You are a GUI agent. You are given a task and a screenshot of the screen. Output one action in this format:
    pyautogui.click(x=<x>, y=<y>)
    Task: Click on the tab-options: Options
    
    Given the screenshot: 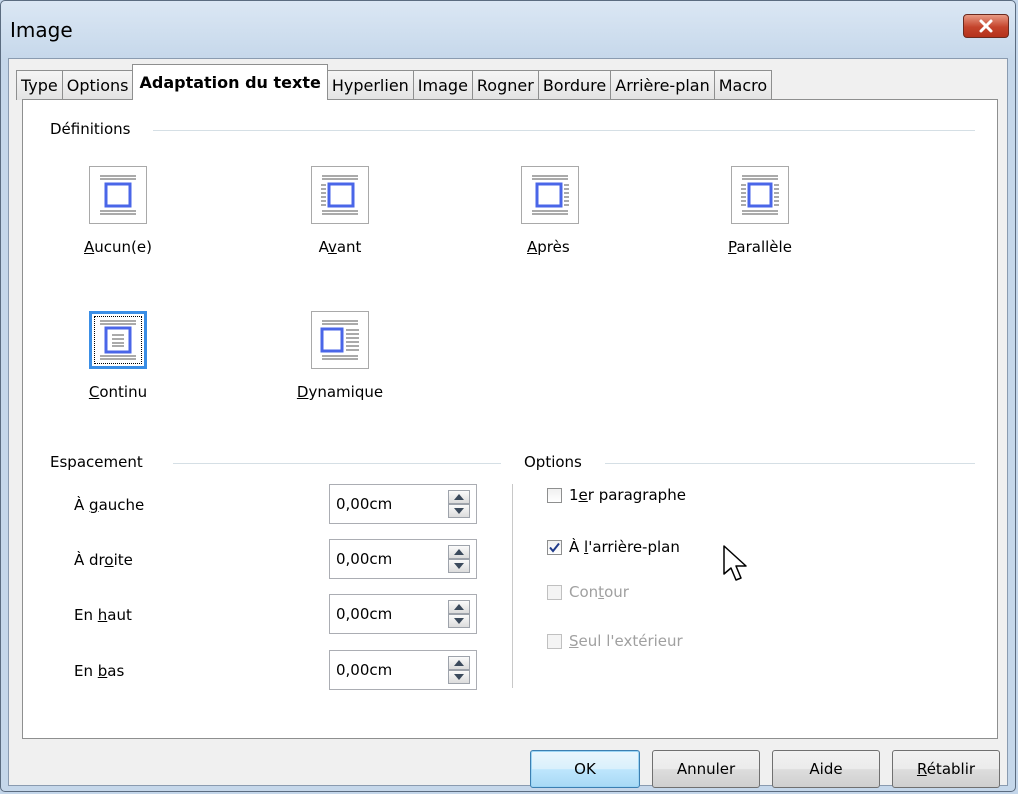 What is the action you would take?
    pyautogui.click(x=97, y=85)
    